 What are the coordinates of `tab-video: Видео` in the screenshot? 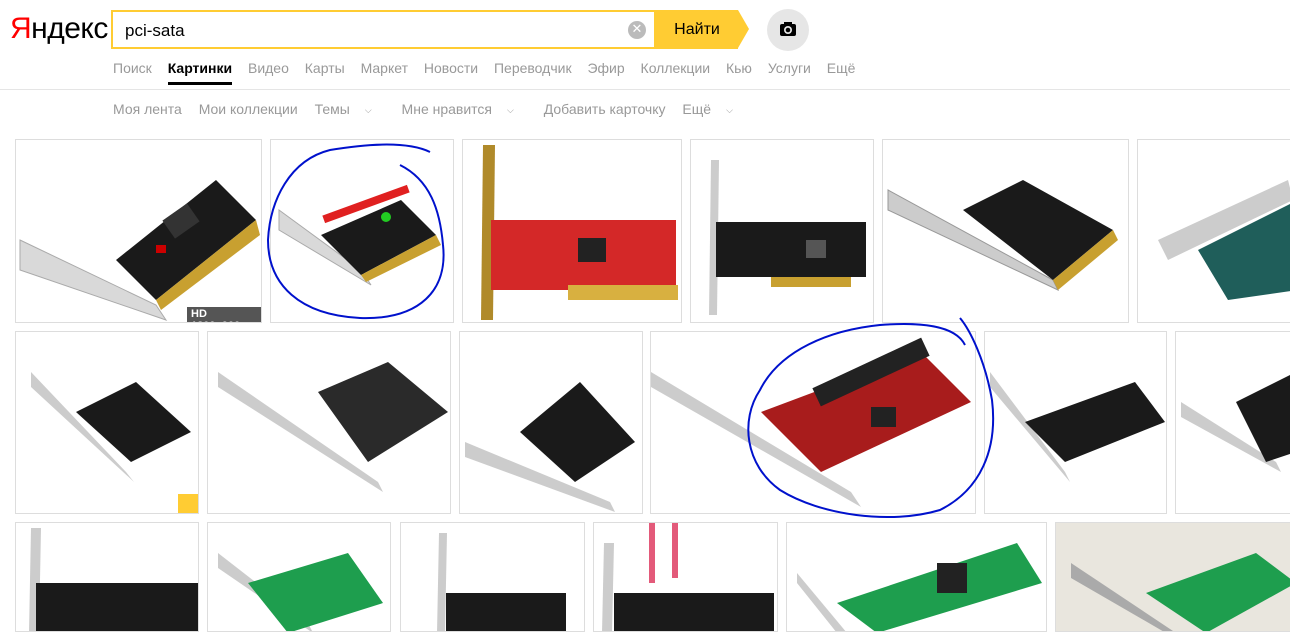 It's located at (268, 68).